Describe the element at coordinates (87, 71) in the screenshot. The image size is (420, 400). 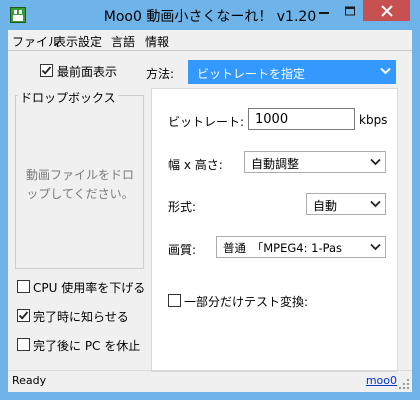
I see `always-on-top-label: 最前面表示` at that location.